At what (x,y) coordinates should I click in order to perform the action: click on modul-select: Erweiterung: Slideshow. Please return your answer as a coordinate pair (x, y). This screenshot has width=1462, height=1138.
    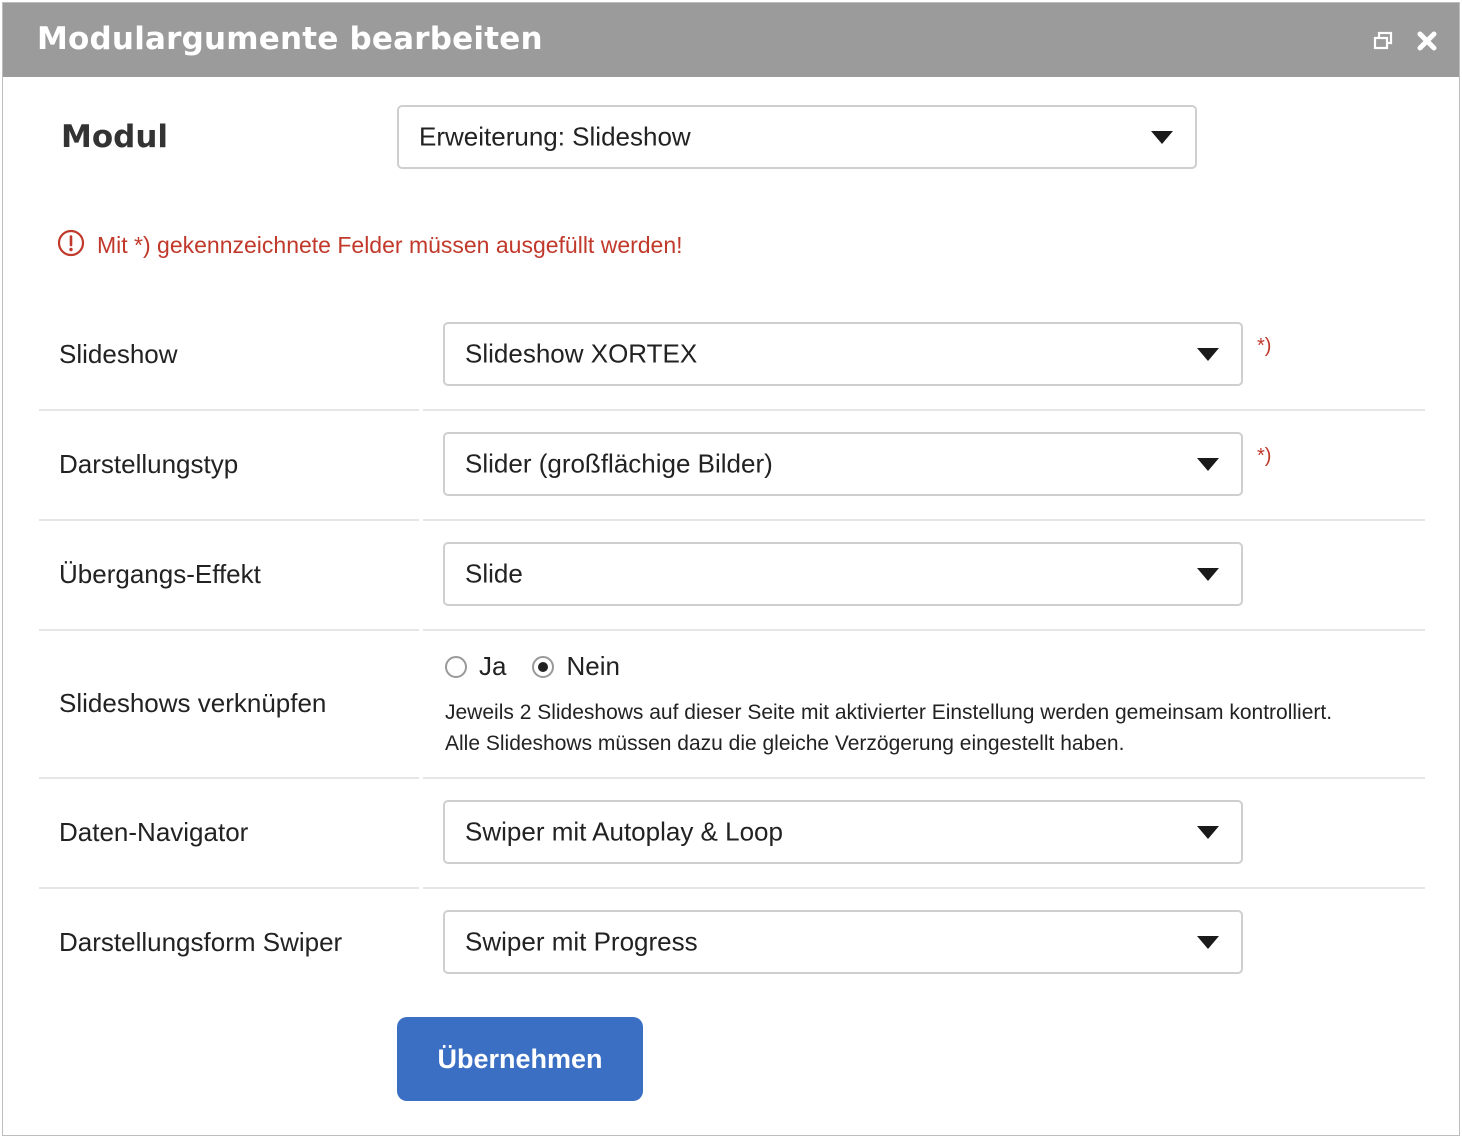
    Looking at the image, I should click on (797, 137).